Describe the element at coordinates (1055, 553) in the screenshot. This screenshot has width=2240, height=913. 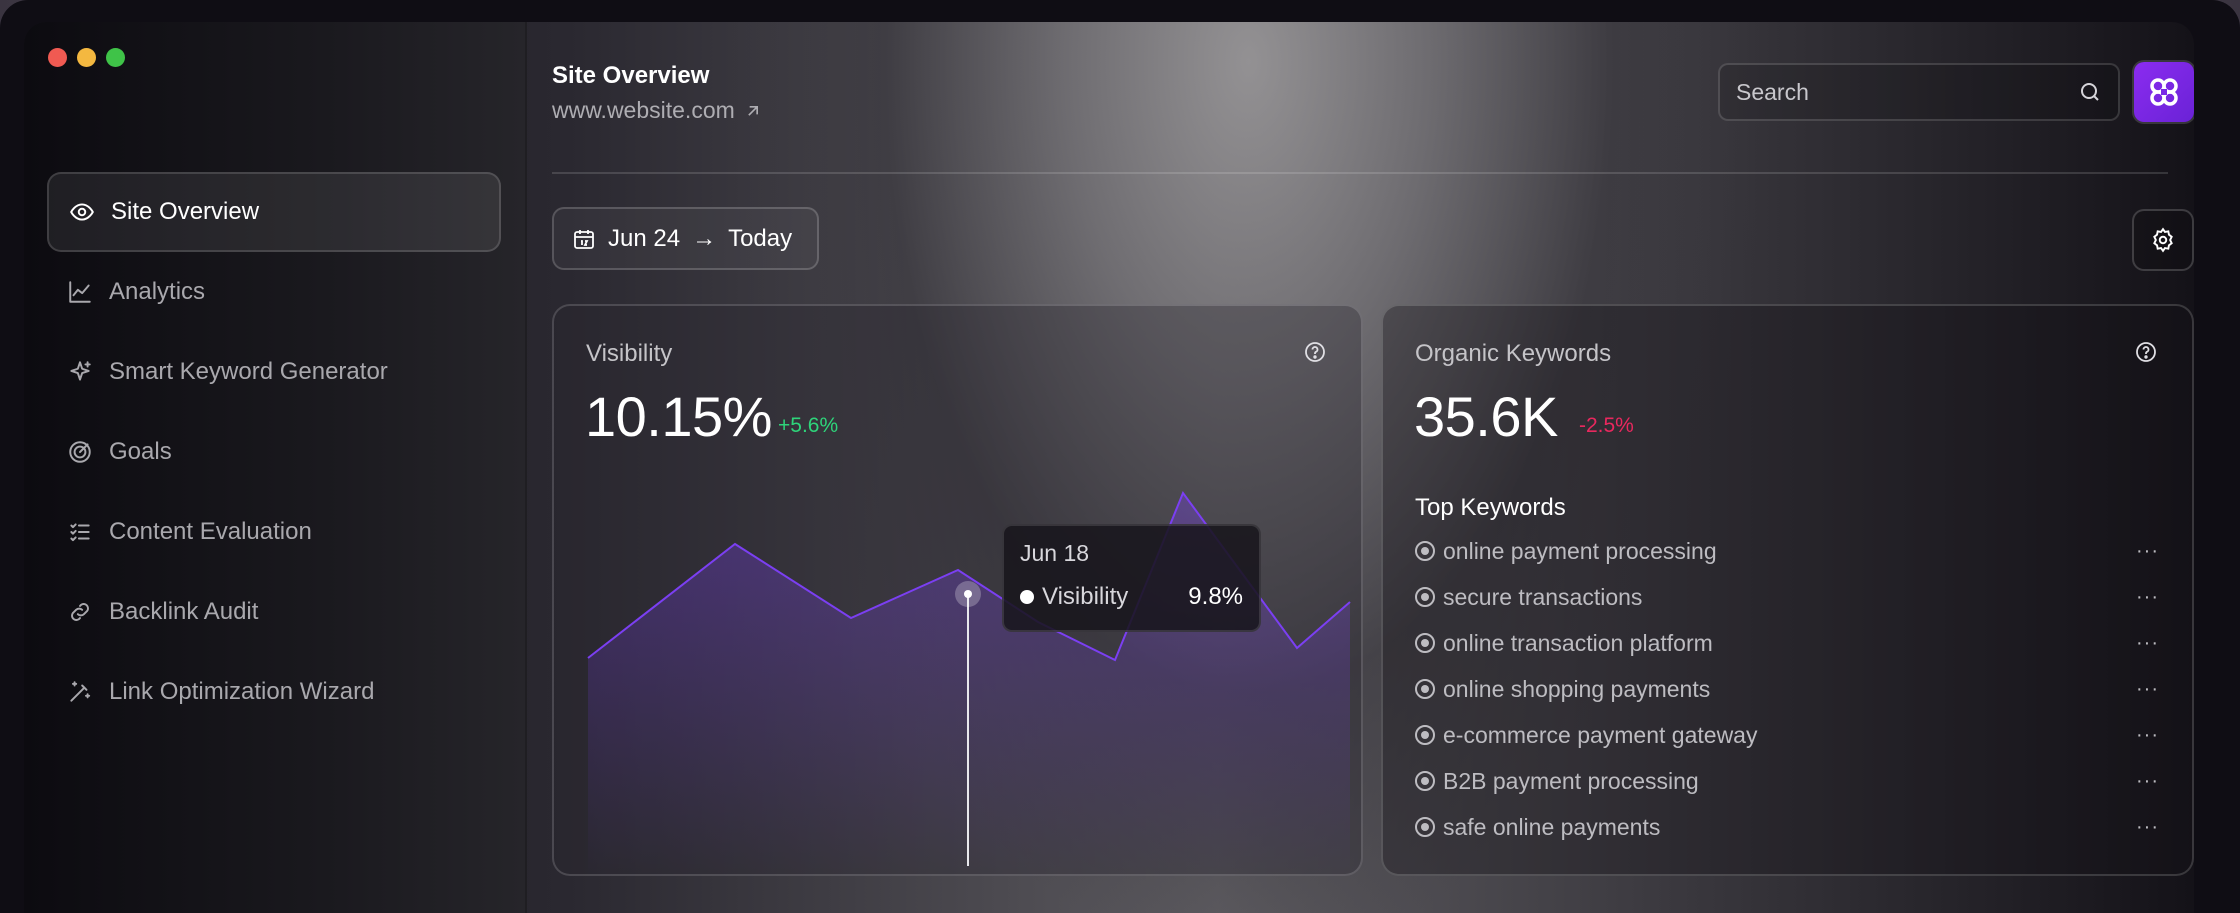
I see `tooltip-date: Jun 18` at that location.